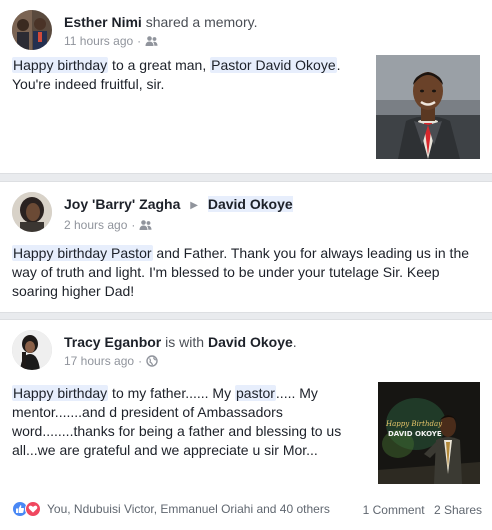 The width and height of the screenshot is (492, 530). Describe the element at coordinates (201, 22) in the screenshot. I see `post-action: shared a memory.` at that location.